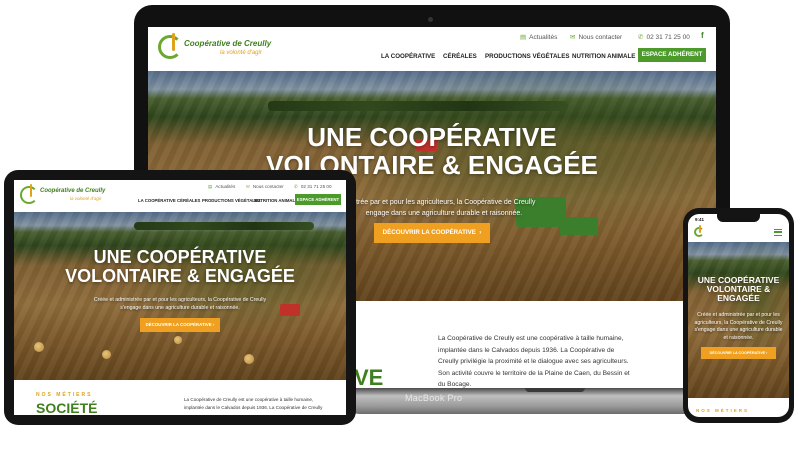 This screenshot has width=800, height=450. Describe the element at coordinates (702, 35) in the screenshot. I see `facebook-icon: f` at that location.